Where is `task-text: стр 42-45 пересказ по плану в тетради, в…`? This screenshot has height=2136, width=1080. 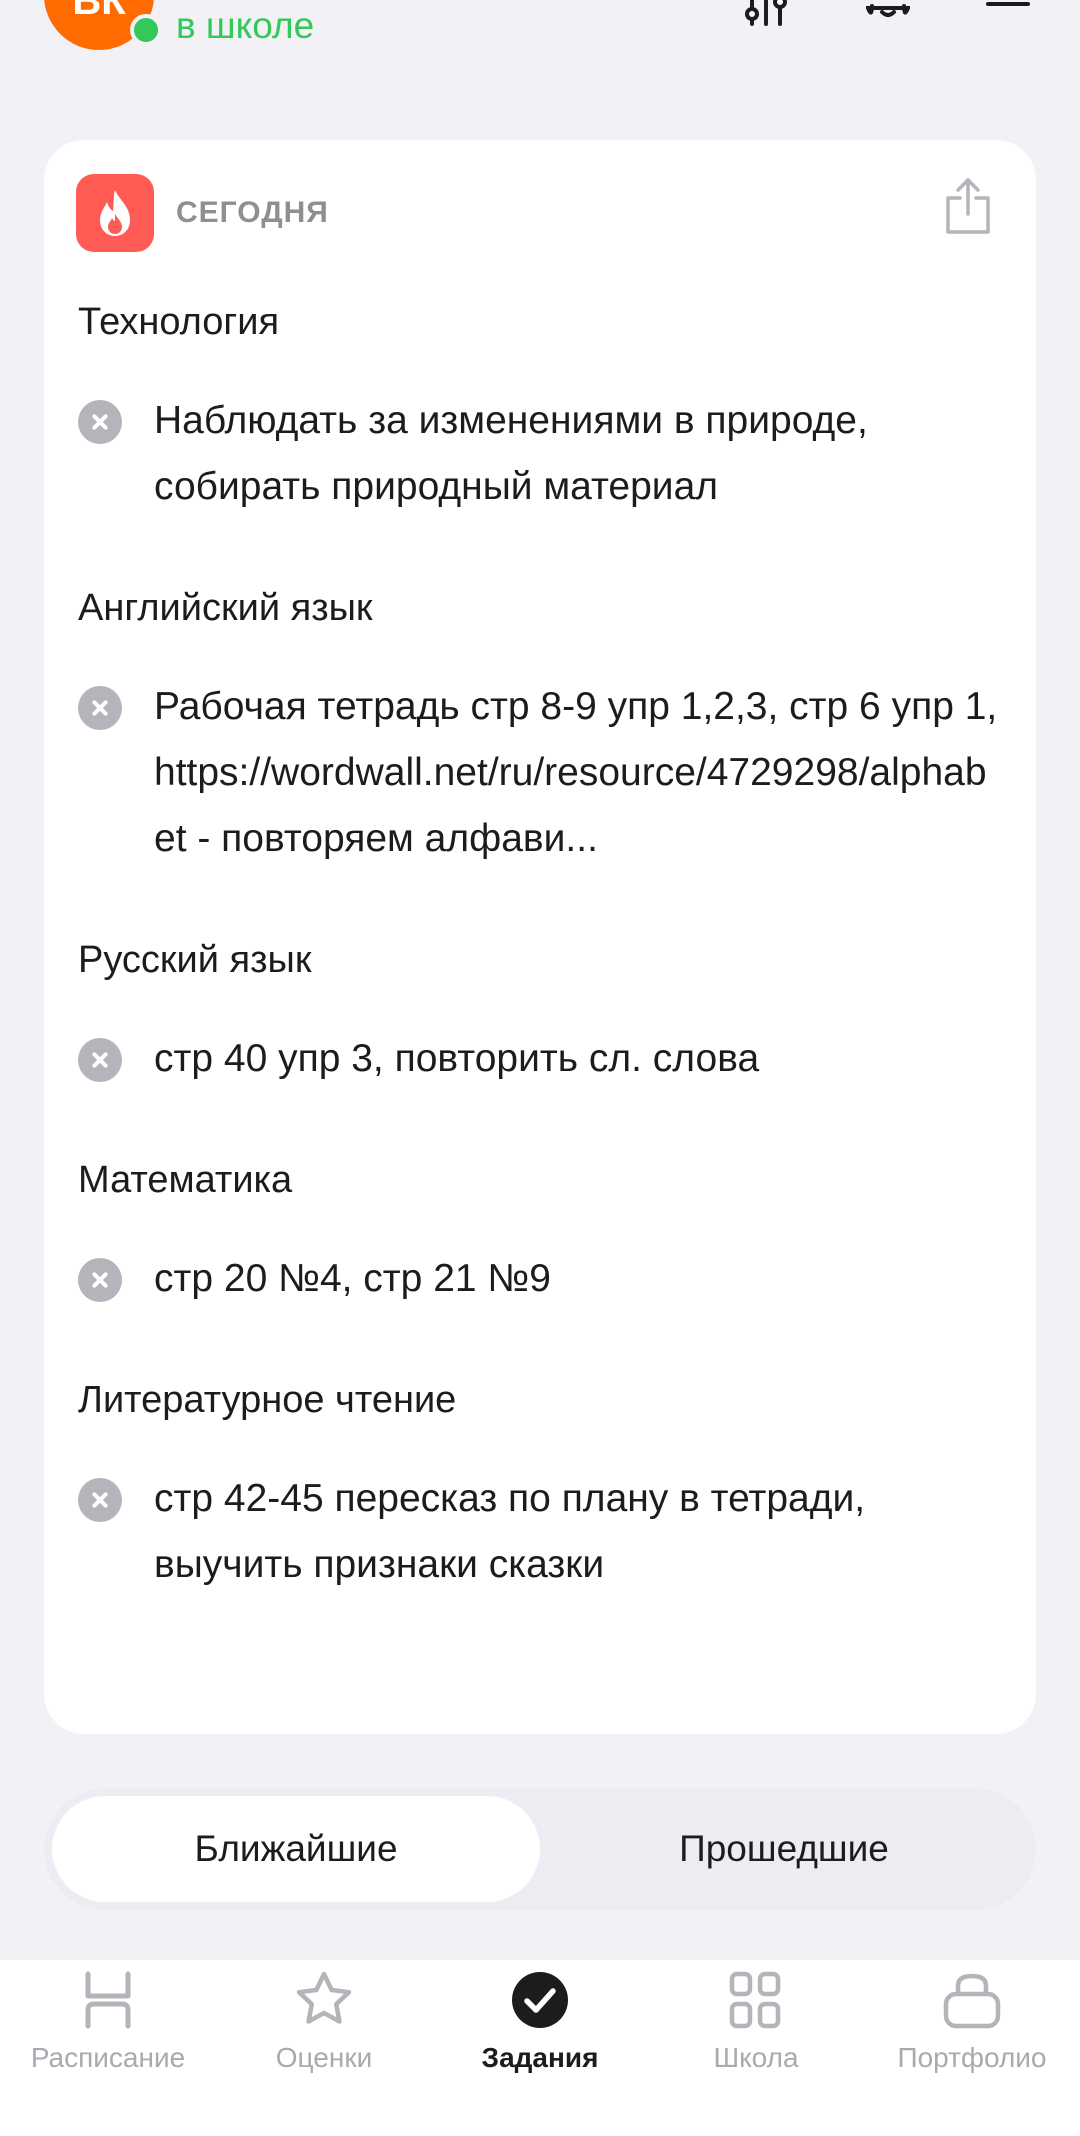
task-text: стр 42-45 пересказ по плану в тетради, в… is located at coordinates (510, 1531).